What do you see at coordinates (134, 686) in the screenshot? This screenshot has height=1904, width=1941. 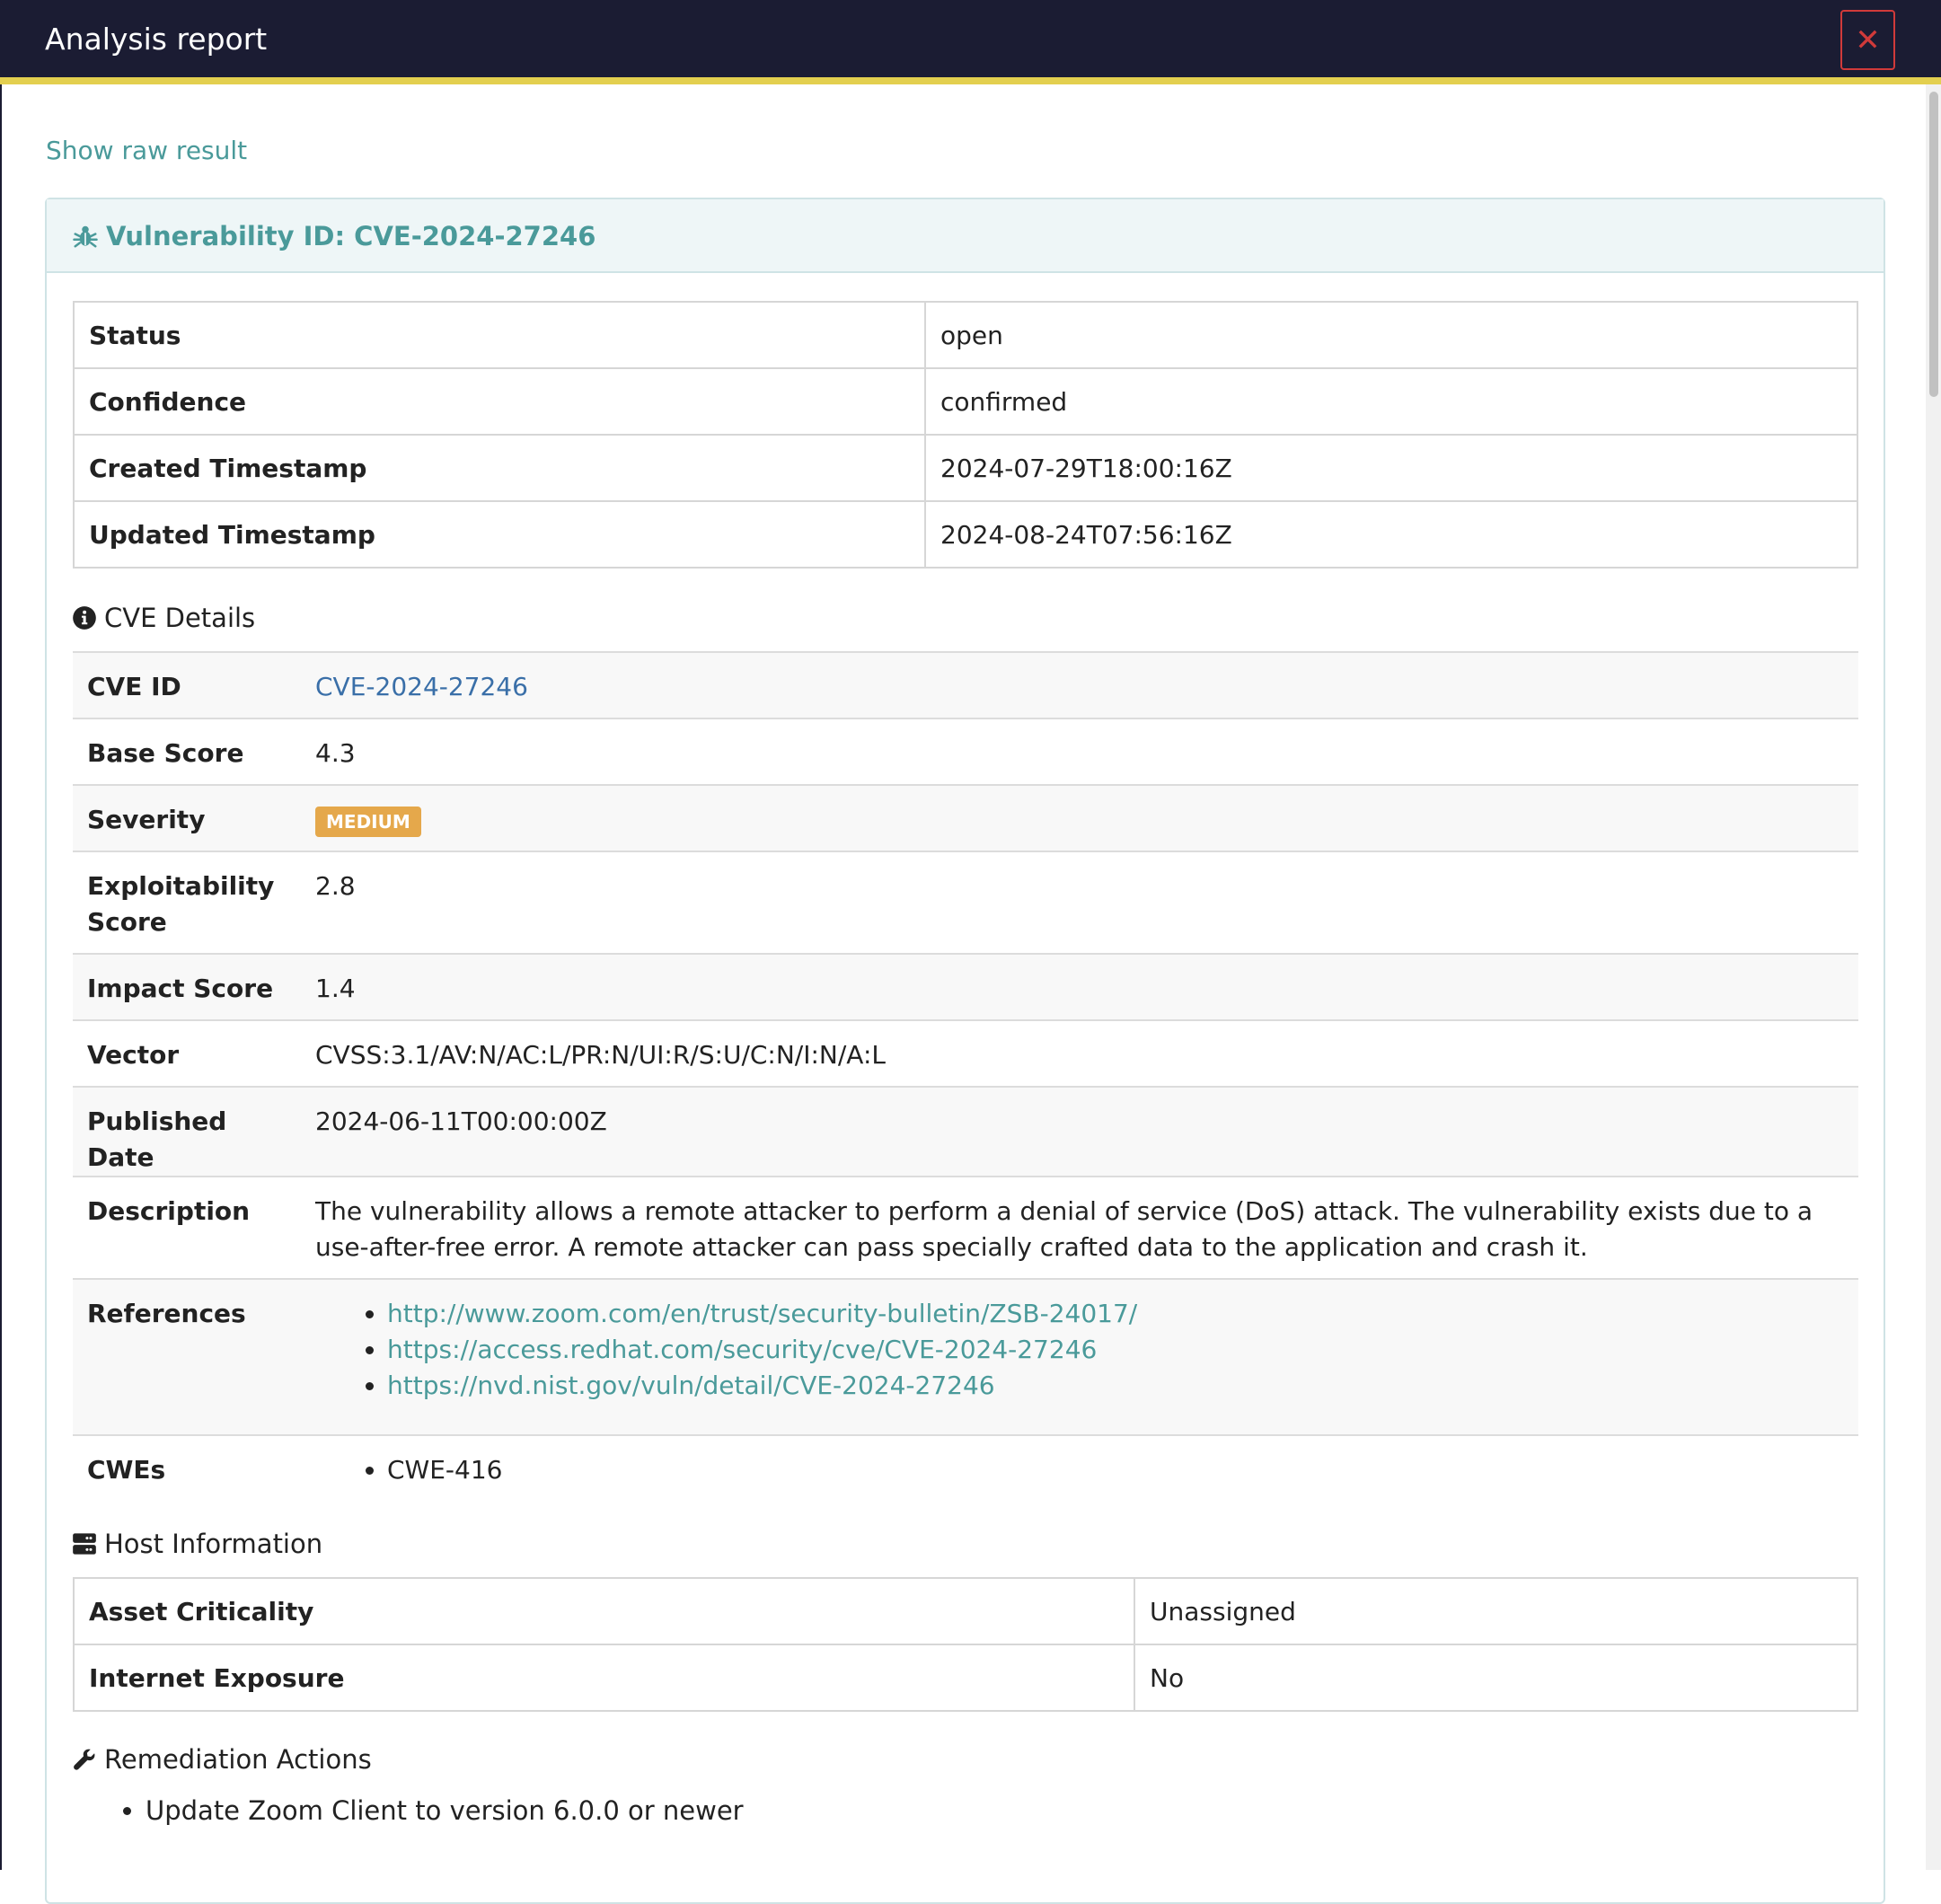 I see `cve-id-label: CVE ID` at bounding box center [134, 686].